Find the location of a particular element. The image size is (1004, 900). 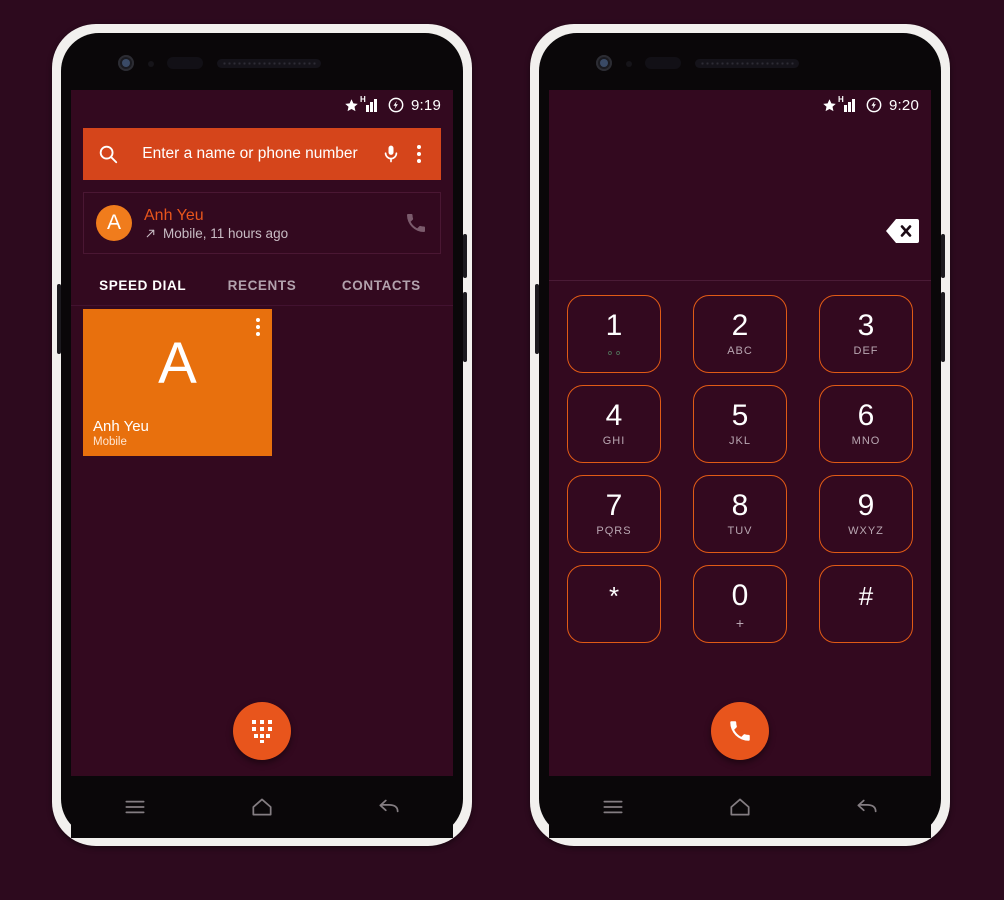

recent-call-detail-wrap: Mobile, 11 hours ago is located at coordinates (268, 233).